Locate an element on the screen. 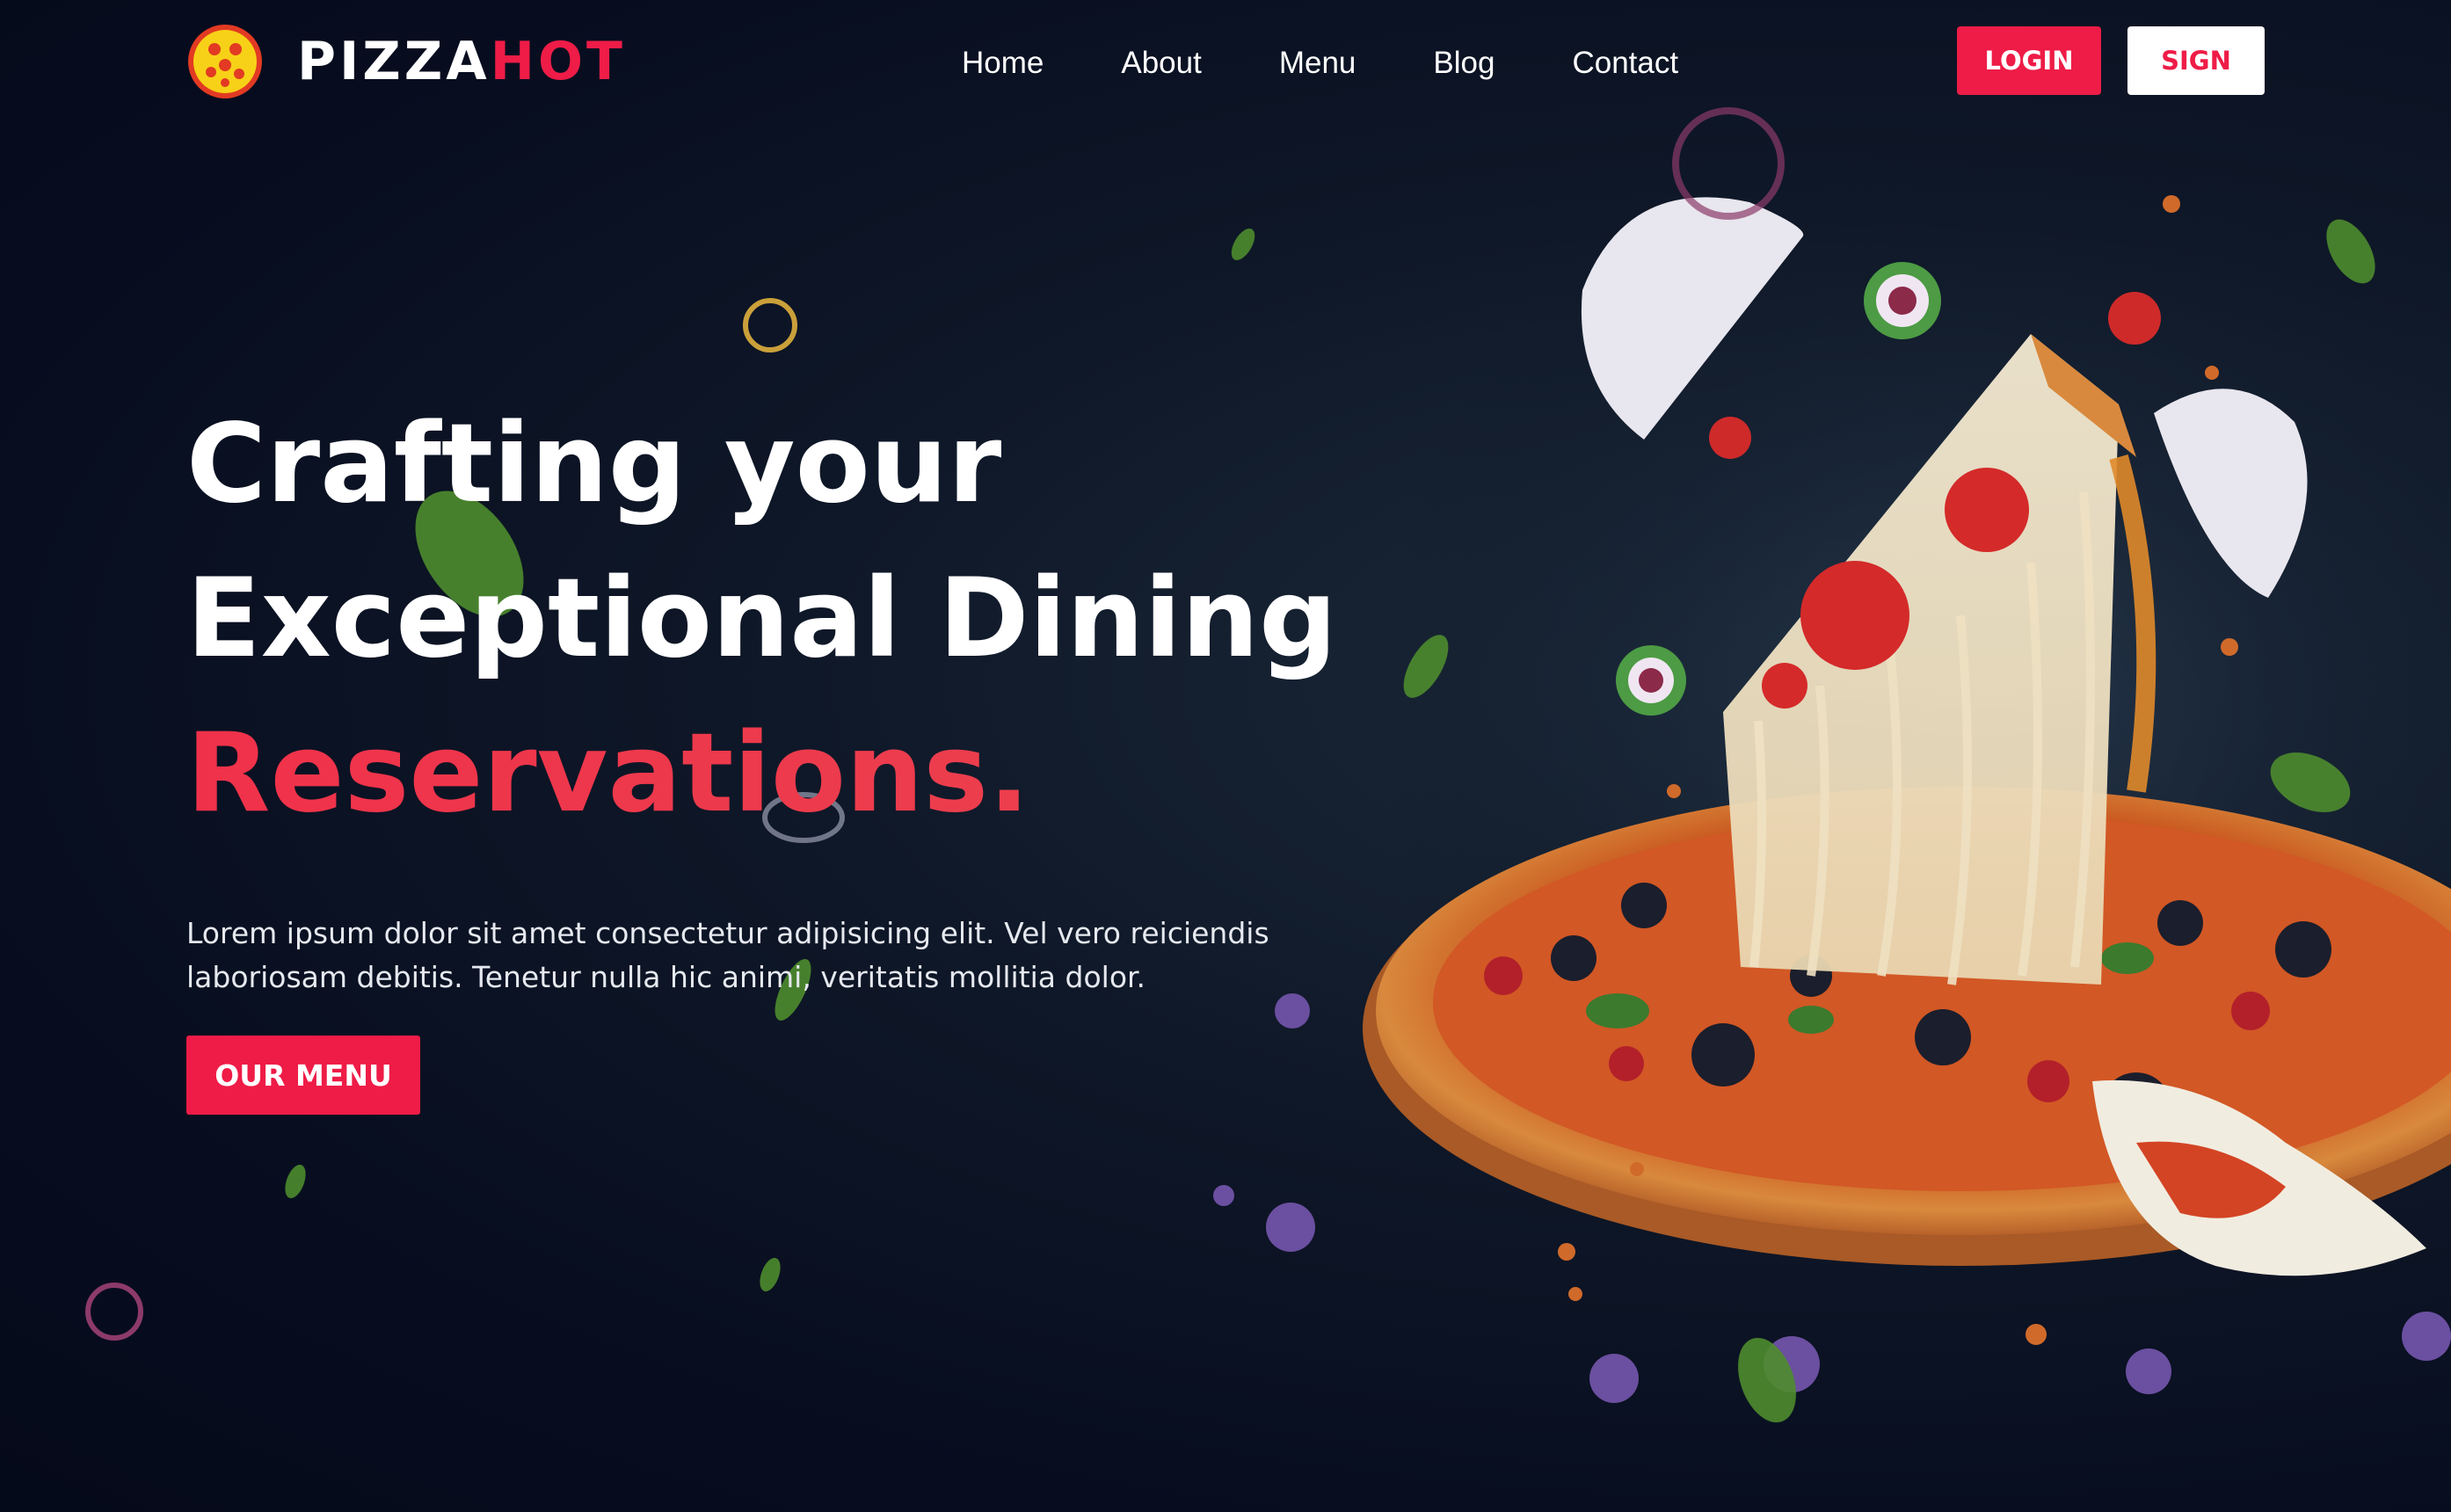 The width and height of the screenshot is (2451, 1512). nav-menu: Menu is located at coordinates (1317, 64).